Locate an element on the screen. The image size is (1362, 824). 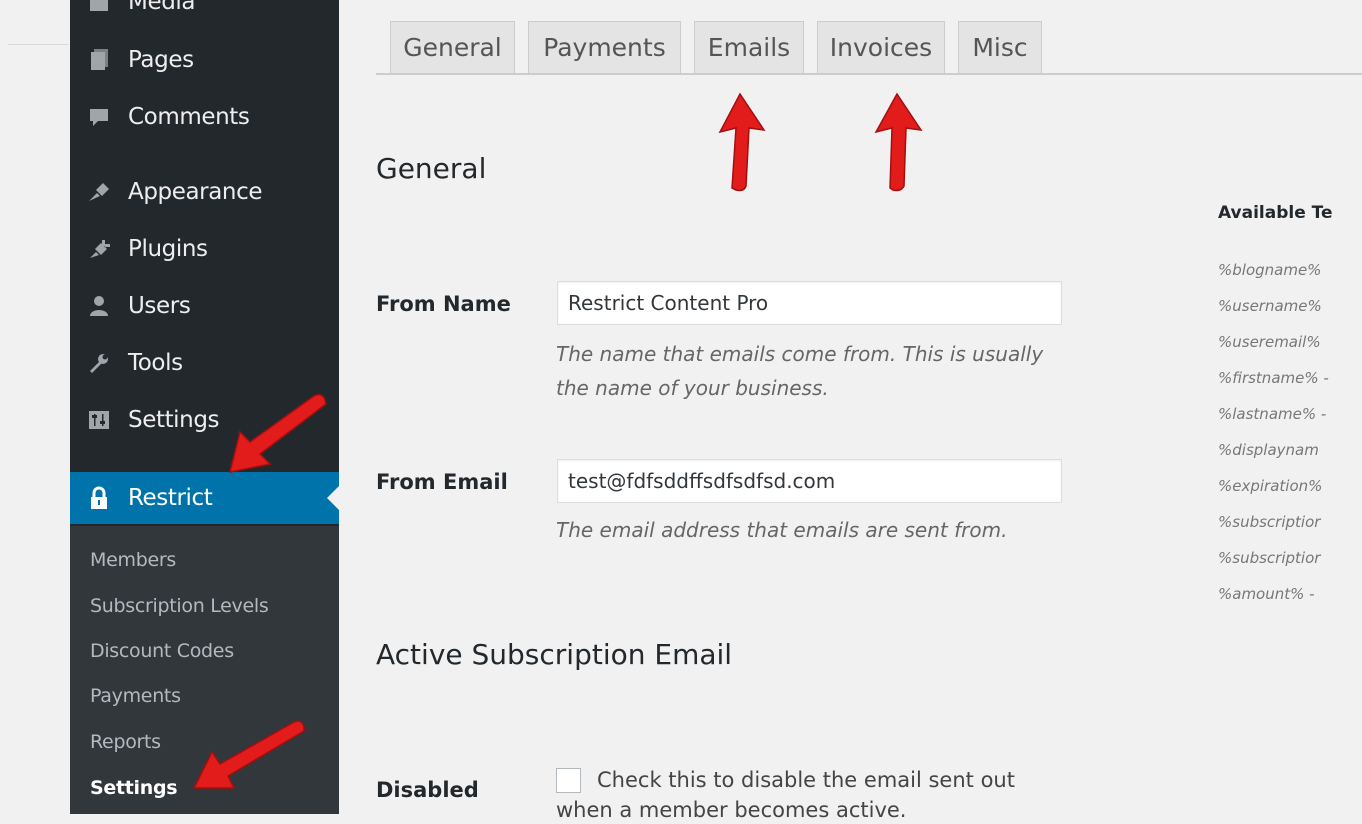
tools-icon is located at coordinates (99, 363).